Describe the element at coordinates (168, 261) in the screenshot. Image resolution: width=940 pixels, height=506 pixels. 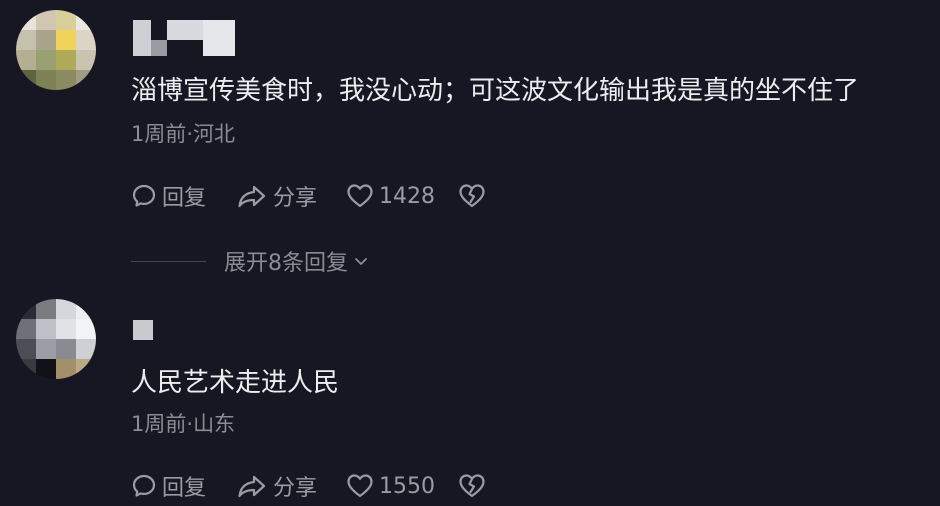
I see `divider-line` at that location.